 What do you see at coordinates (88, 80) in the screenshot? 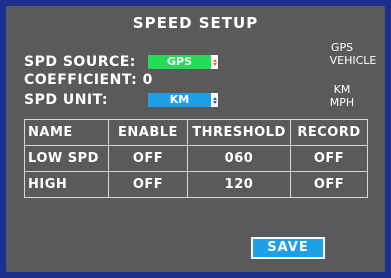
I see `coefficient-label: COEFFICIENT: 0` at bounding box center [88, 80].